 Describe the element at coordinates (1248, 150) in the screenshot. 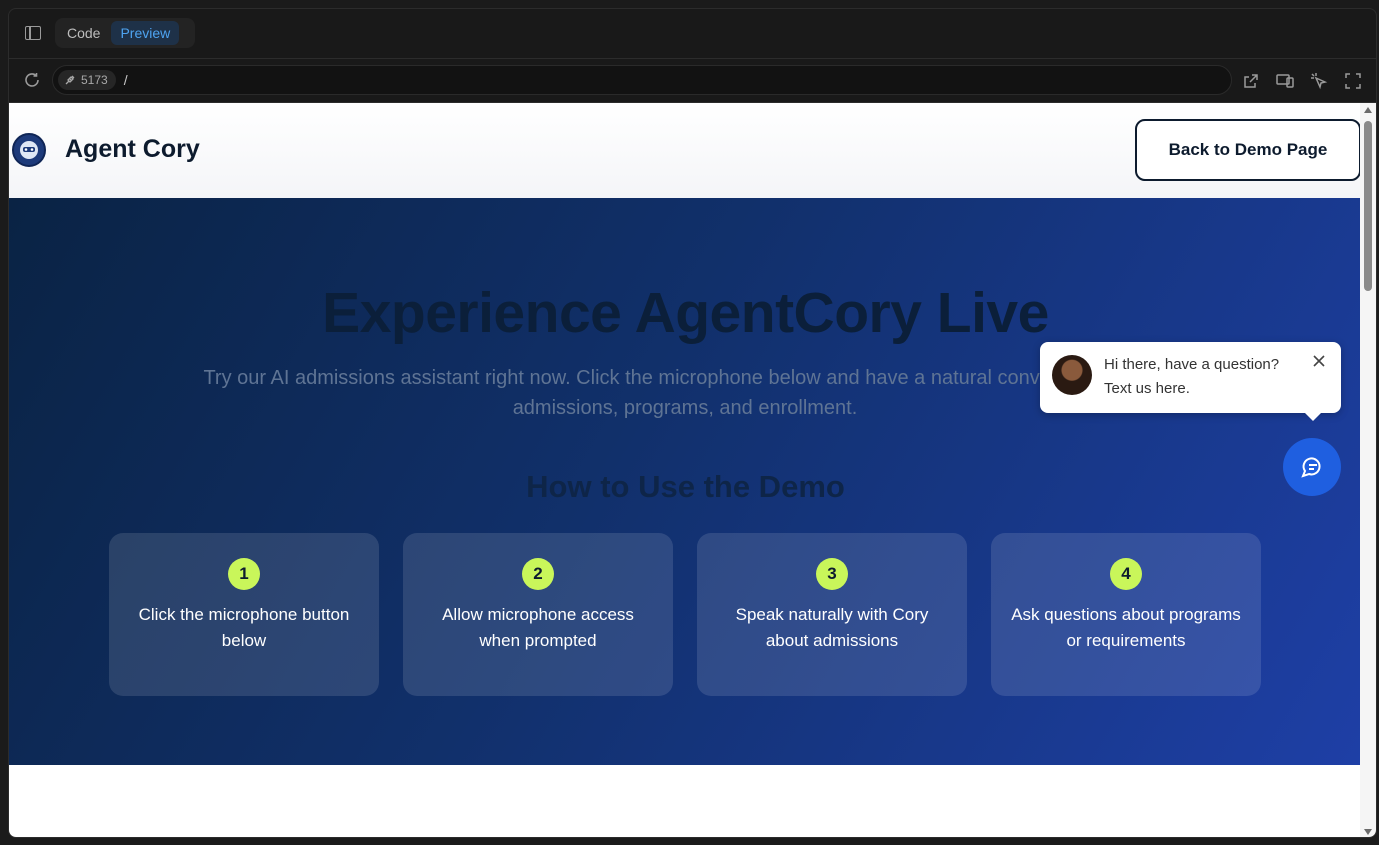

I see `back-to-demo-button: Back to Demo Page` at that location.